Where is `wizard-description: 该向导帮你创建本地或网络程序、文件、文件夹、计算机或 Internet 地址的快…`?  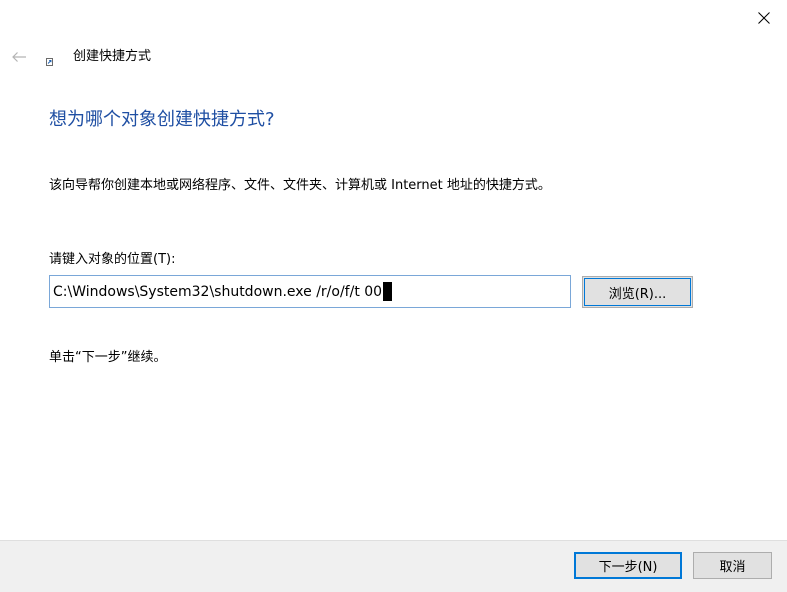
wizard-description: 该向导帮你创建本地或网络程序、文件、文件夹、计算机或 Internet 地址的快… is located at coordinates (300, 185).